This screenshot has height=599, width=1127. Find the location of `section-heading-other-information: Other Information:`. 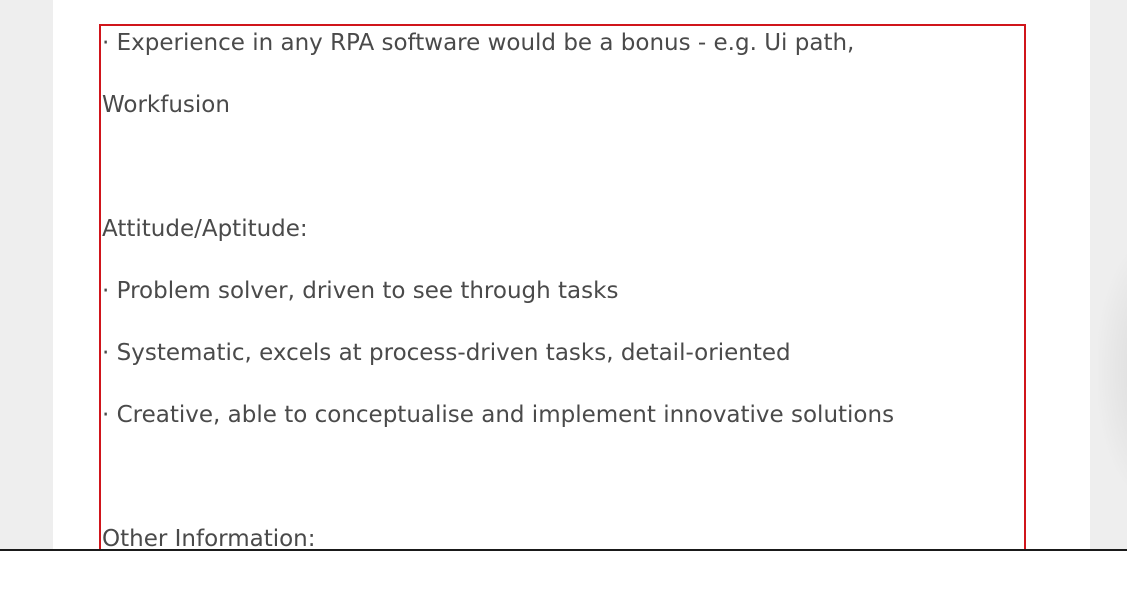

section-heading-other-information: Other Information: is located at coordinates (209, 538).